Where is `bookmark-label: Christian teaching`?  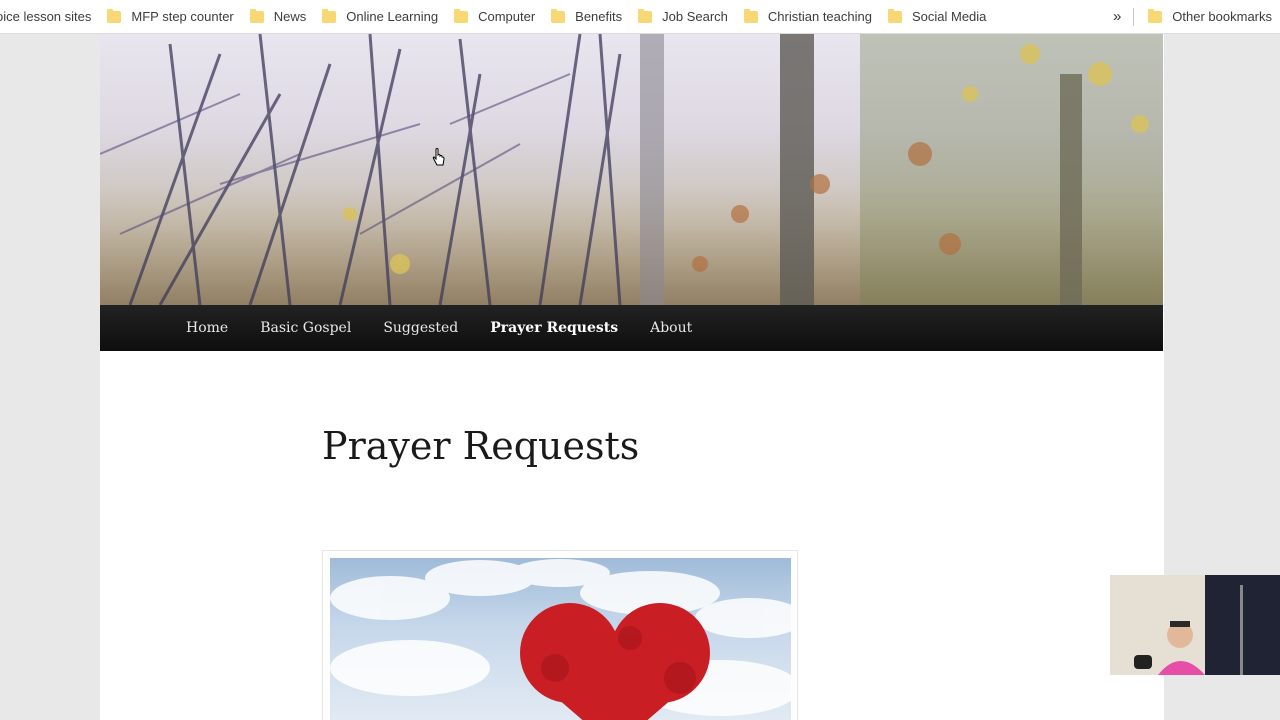
bookmark-label: Christian teaching is located at coordinates (819, 16).